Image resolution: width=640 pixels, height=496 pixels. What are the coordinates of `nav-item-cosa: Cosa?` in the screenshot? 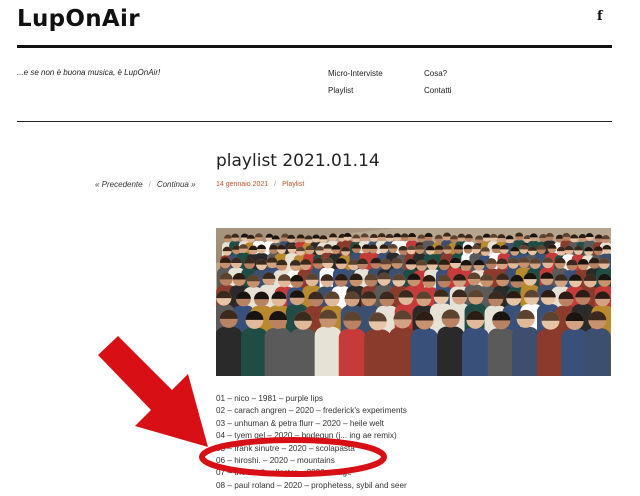 It's located at (435, 73).